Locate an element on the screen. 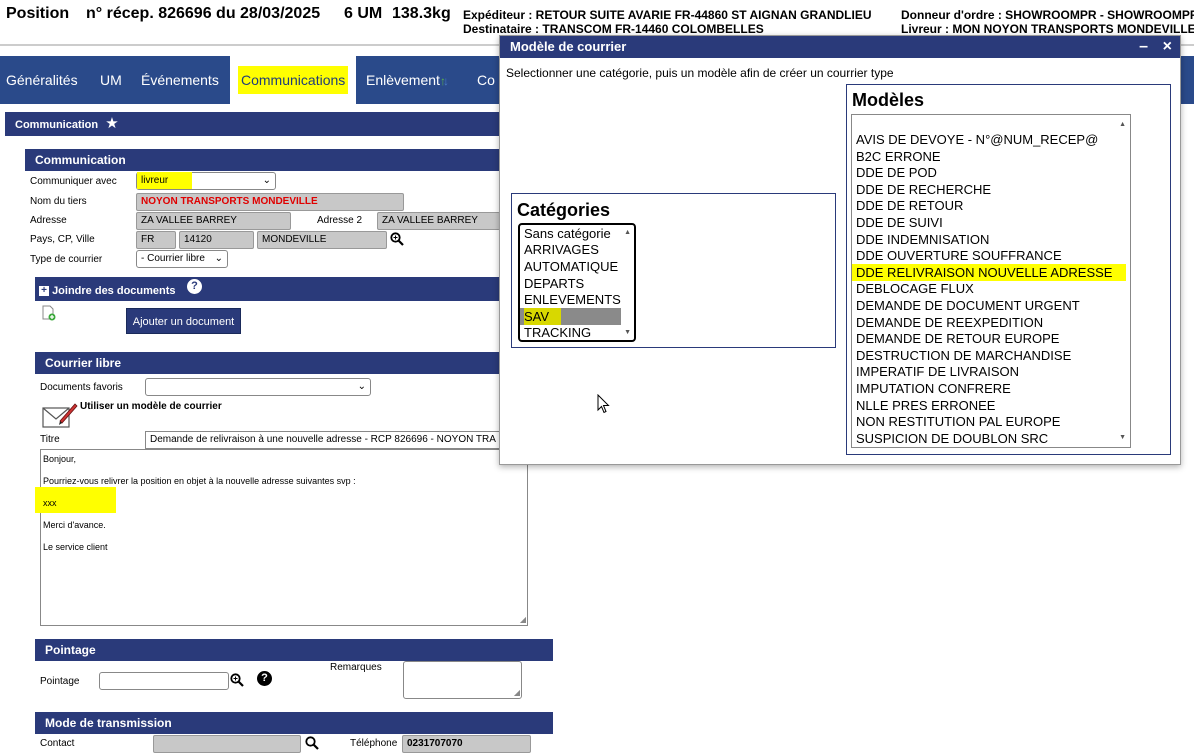  nom-tiers-field: NOYON TRANSPORTS MONDEVILLE is located at coordinates (270, 202).